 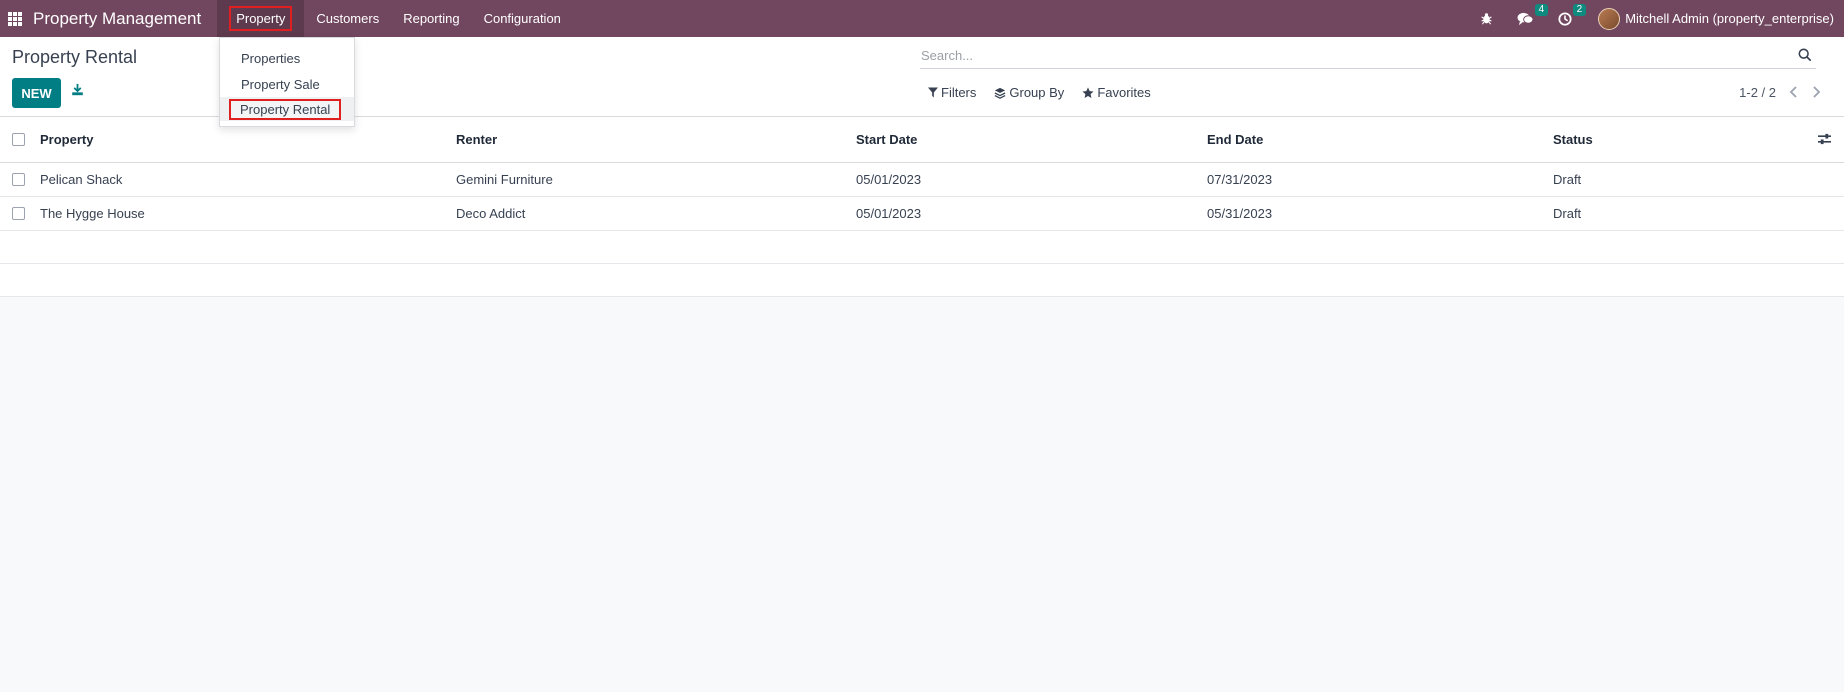 I want to click on dropdown-item-property-rental-label: Property Rental, so click(x=285, y=109).